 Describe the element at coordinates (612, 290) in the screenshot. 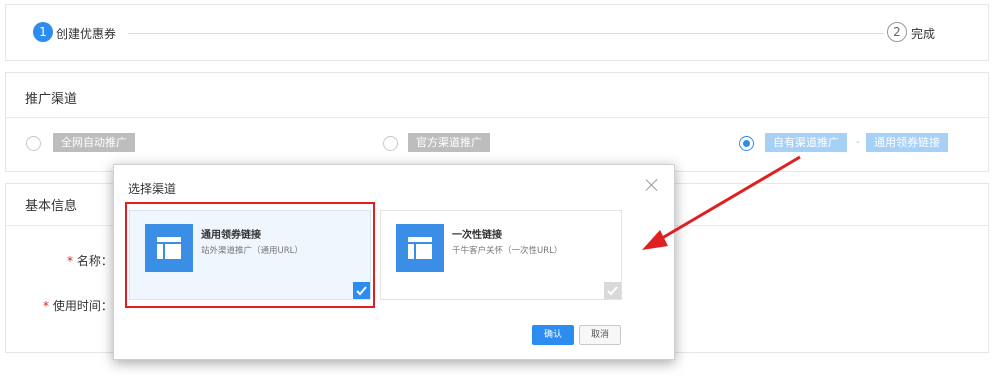

I see `check-icon` at that location.